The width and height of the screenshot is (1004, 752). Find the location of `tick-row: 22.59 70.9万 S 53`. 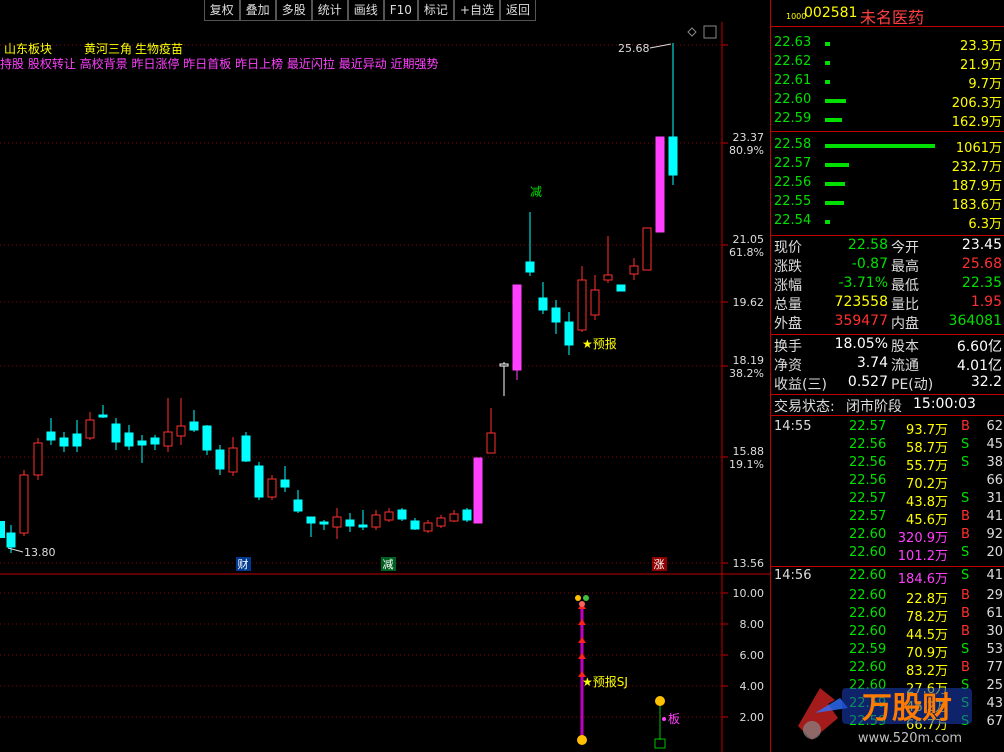

tick-row: 22.59 70.9万 S 53 is located at coordinates (887, 651).